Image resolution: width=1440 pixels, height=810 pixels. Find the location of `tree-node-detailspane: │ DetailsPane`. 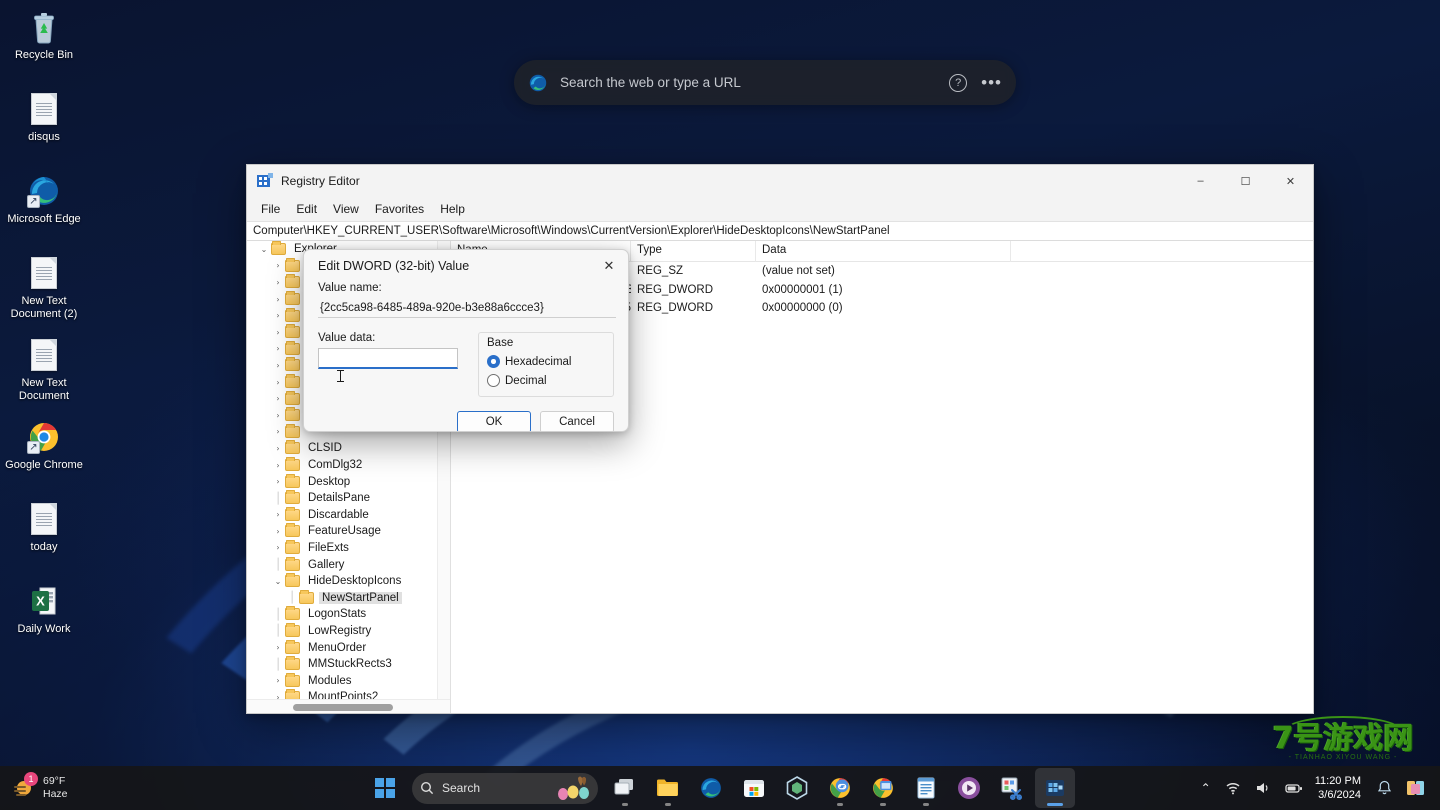

tree-node-detailspane: │ DetailsPane is located at coordinates (342, 498).